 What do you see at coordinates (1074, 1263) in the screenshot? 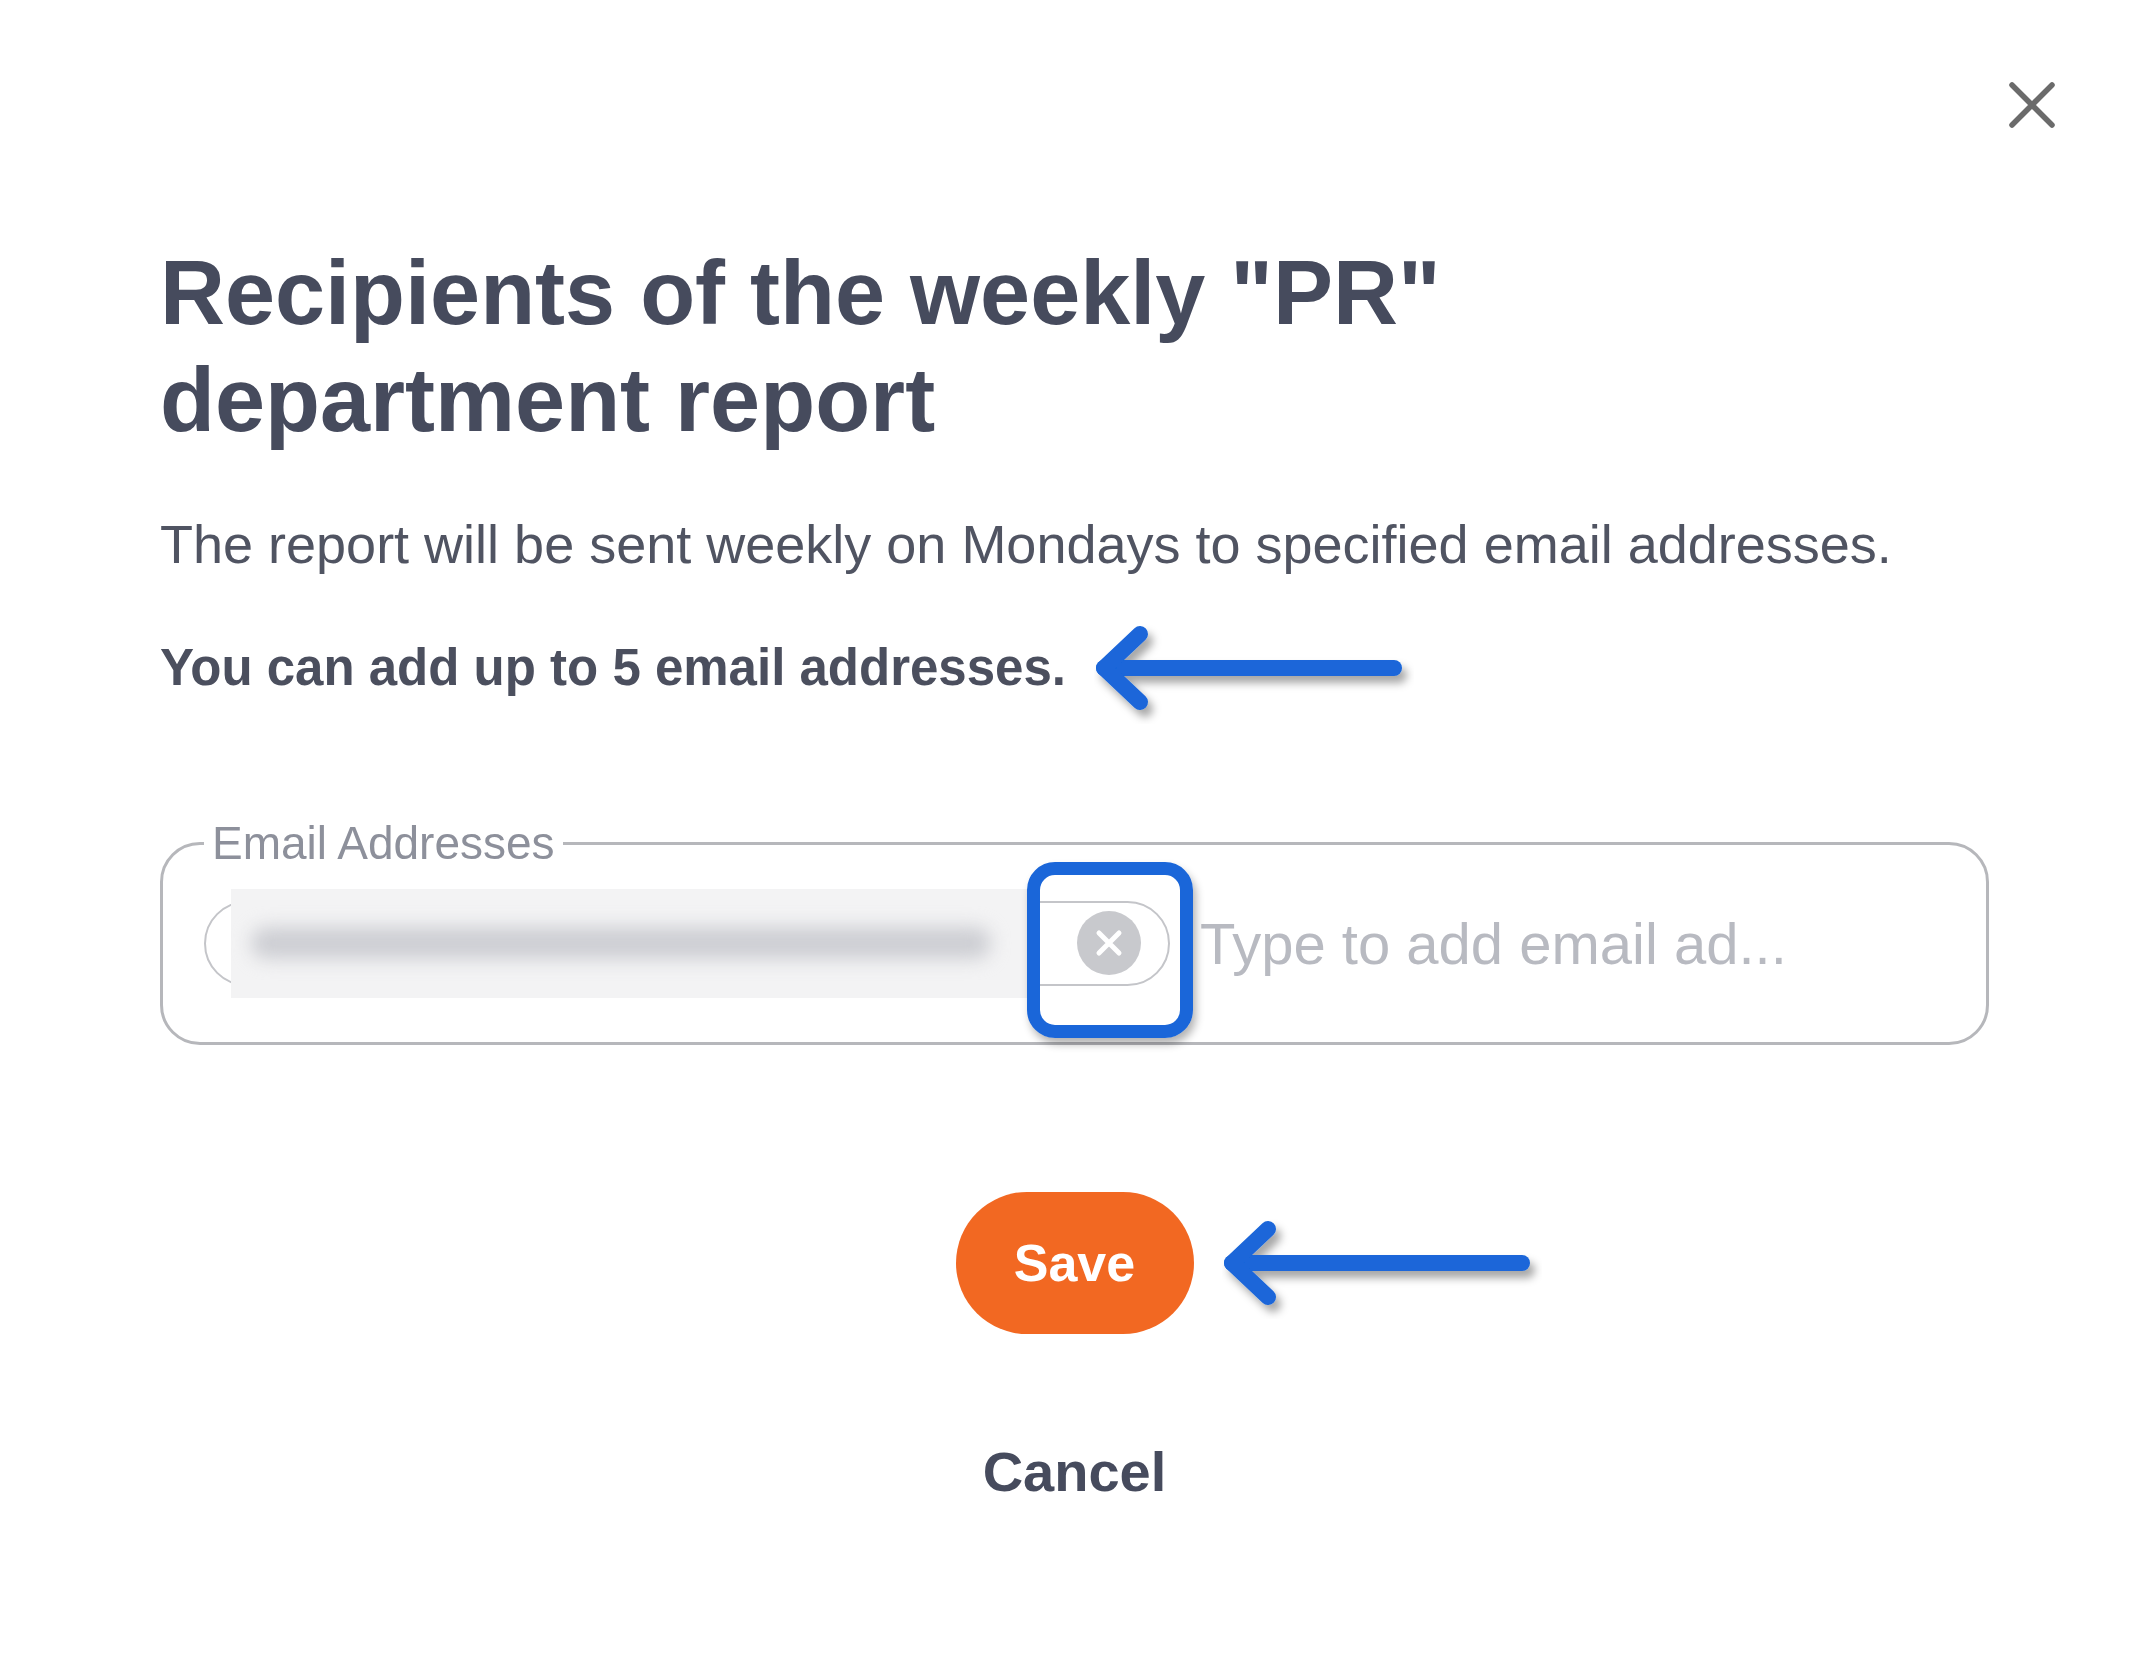
I see `save-button: Save` at bounding box center [1074, 1263].